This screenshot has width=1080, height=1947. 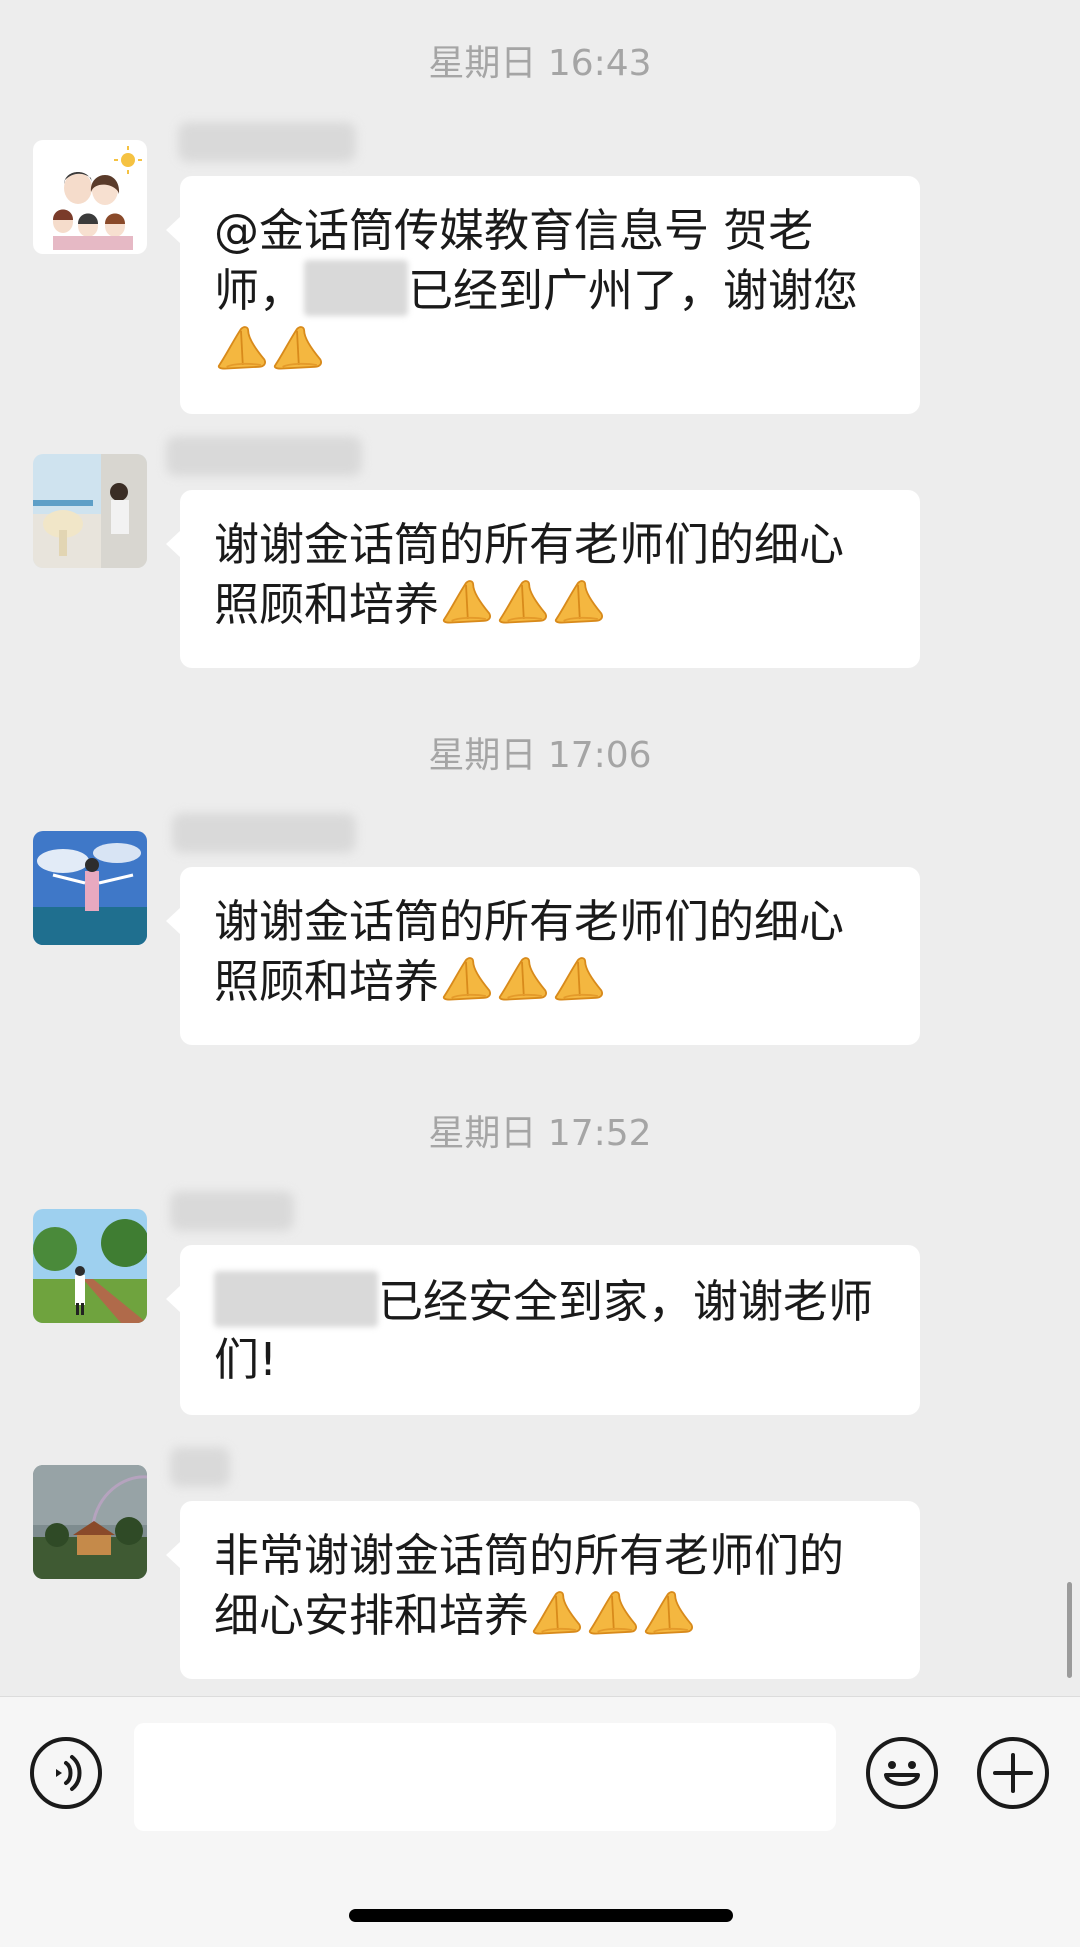 What do you see at coordinates (540, 1133) in the screenshot?
I see `timestamp: 星期日 17:52` at bounding box center [540, 1133].